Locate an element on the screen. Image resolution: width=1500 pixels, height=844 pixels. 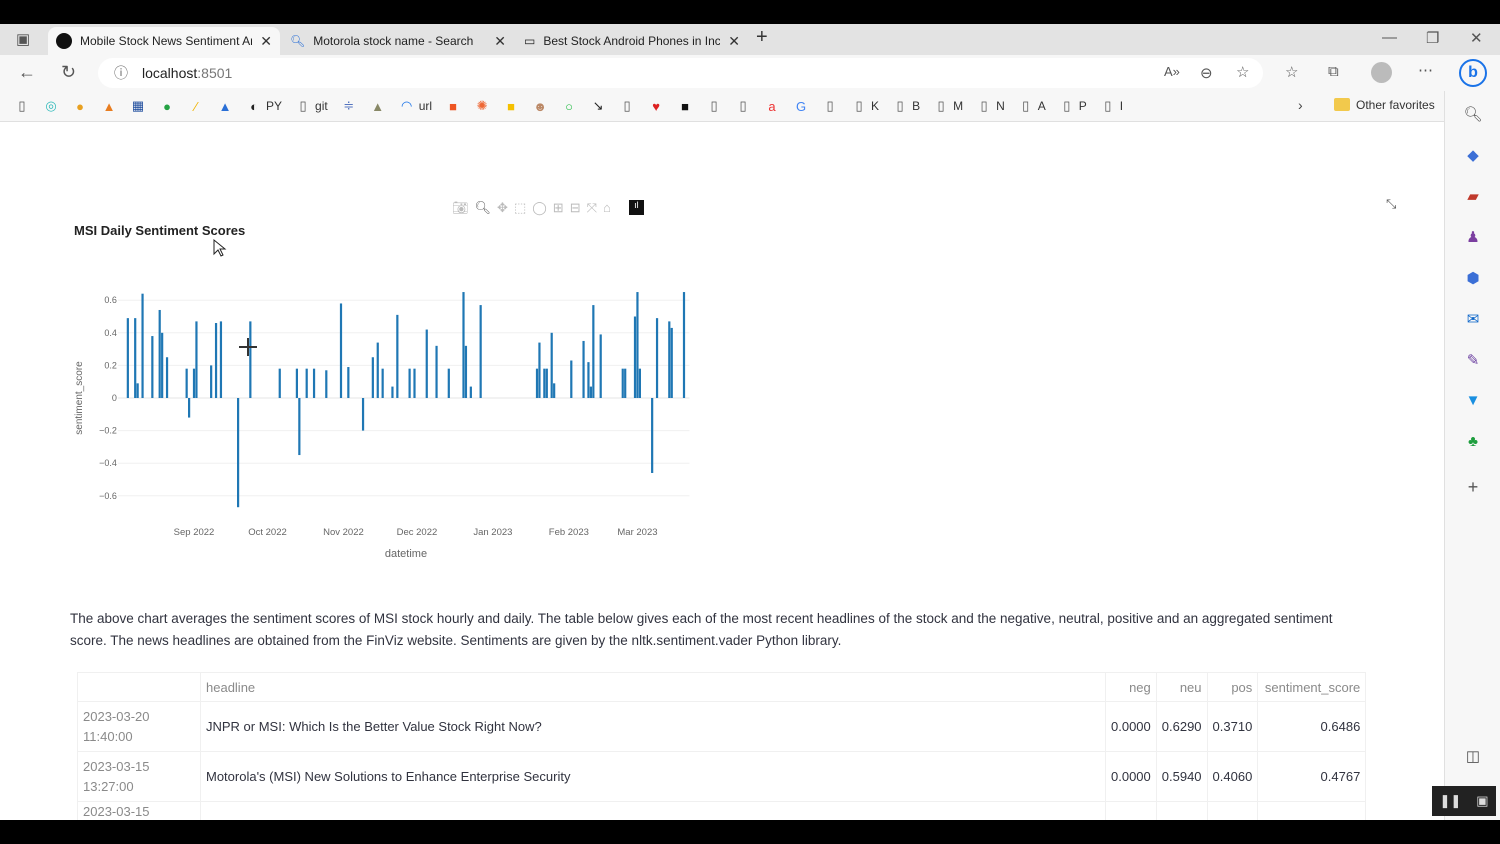
tree-icon: ♣ is located at coordinates (1473, 441).